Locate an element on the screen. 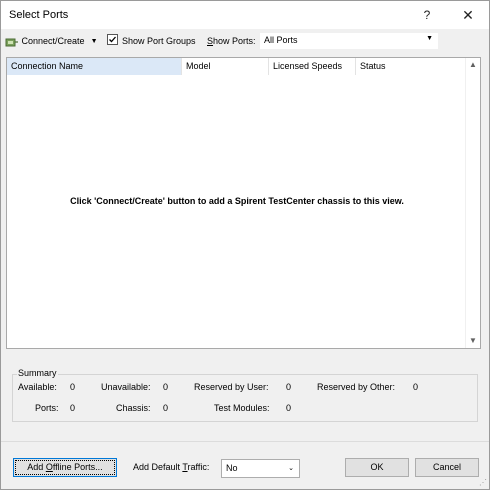 This screenshot has height=490, width=490. show-port-groups-label: Show Port Groups is located at coordinates (159, 41).